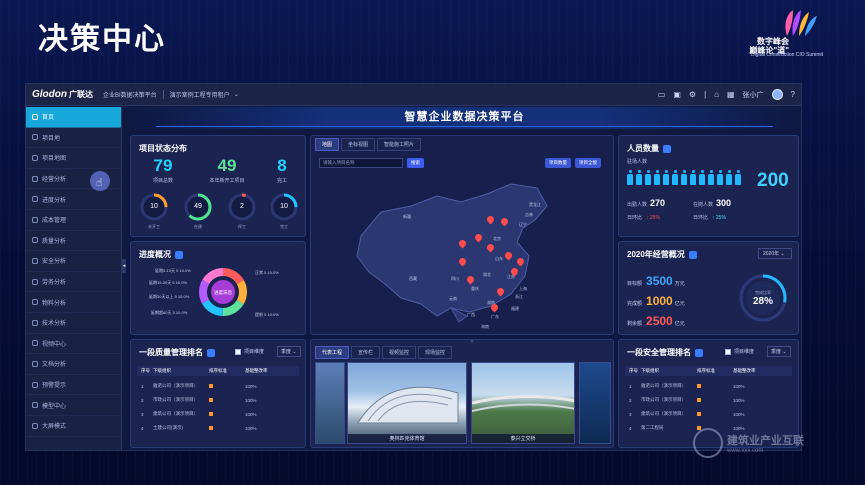 The image size is (865, 485). What do you see at coordinates (73, 261) in the screenshot?
I see `sidebar-item: 安全分析` at bounding box center [73, 261].